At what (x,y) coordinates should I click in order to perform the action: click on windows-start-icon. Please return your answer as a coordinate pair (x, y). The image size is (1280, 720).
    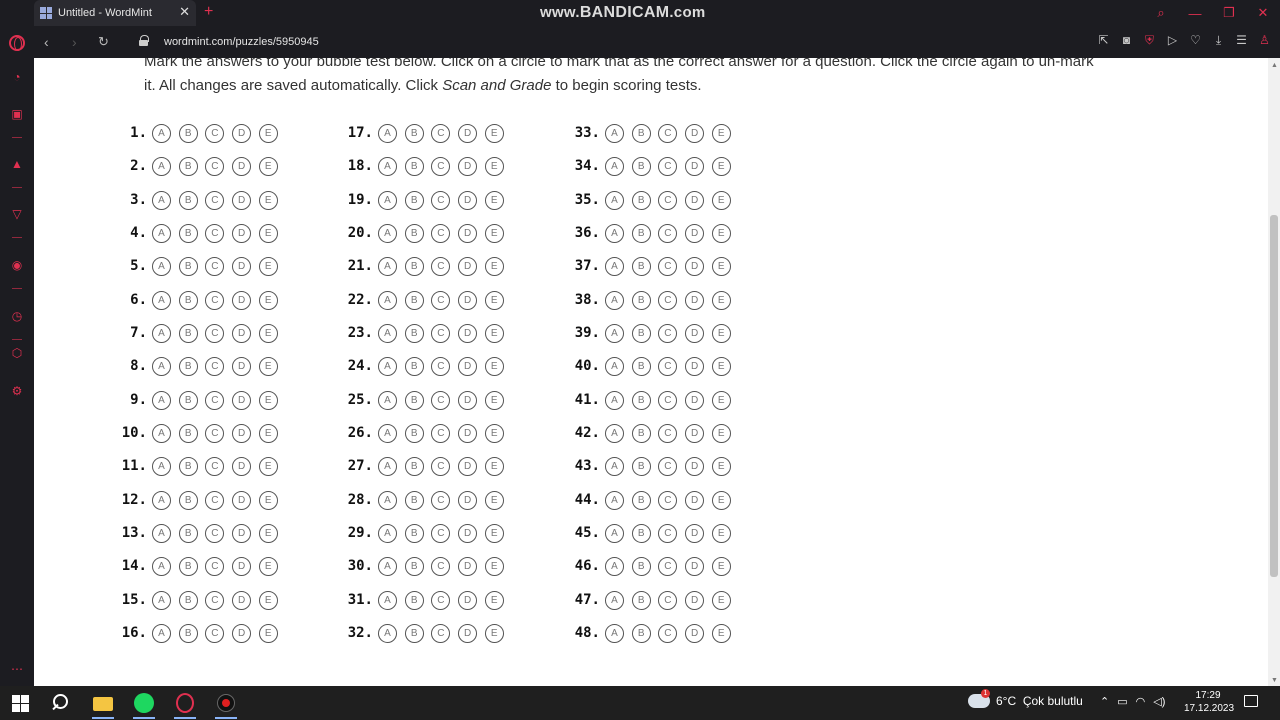
    Looking at the image, I should click on (21, 703).